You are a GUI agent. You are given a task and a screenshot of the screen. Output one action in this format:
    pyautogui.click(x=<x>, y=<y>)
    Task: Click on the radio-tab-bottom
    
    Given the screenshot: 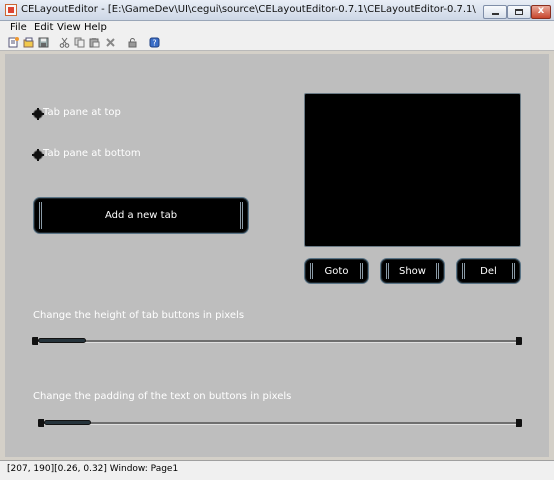 What is the action you would take?
    pyautogui.click(x=38, y=155)
    